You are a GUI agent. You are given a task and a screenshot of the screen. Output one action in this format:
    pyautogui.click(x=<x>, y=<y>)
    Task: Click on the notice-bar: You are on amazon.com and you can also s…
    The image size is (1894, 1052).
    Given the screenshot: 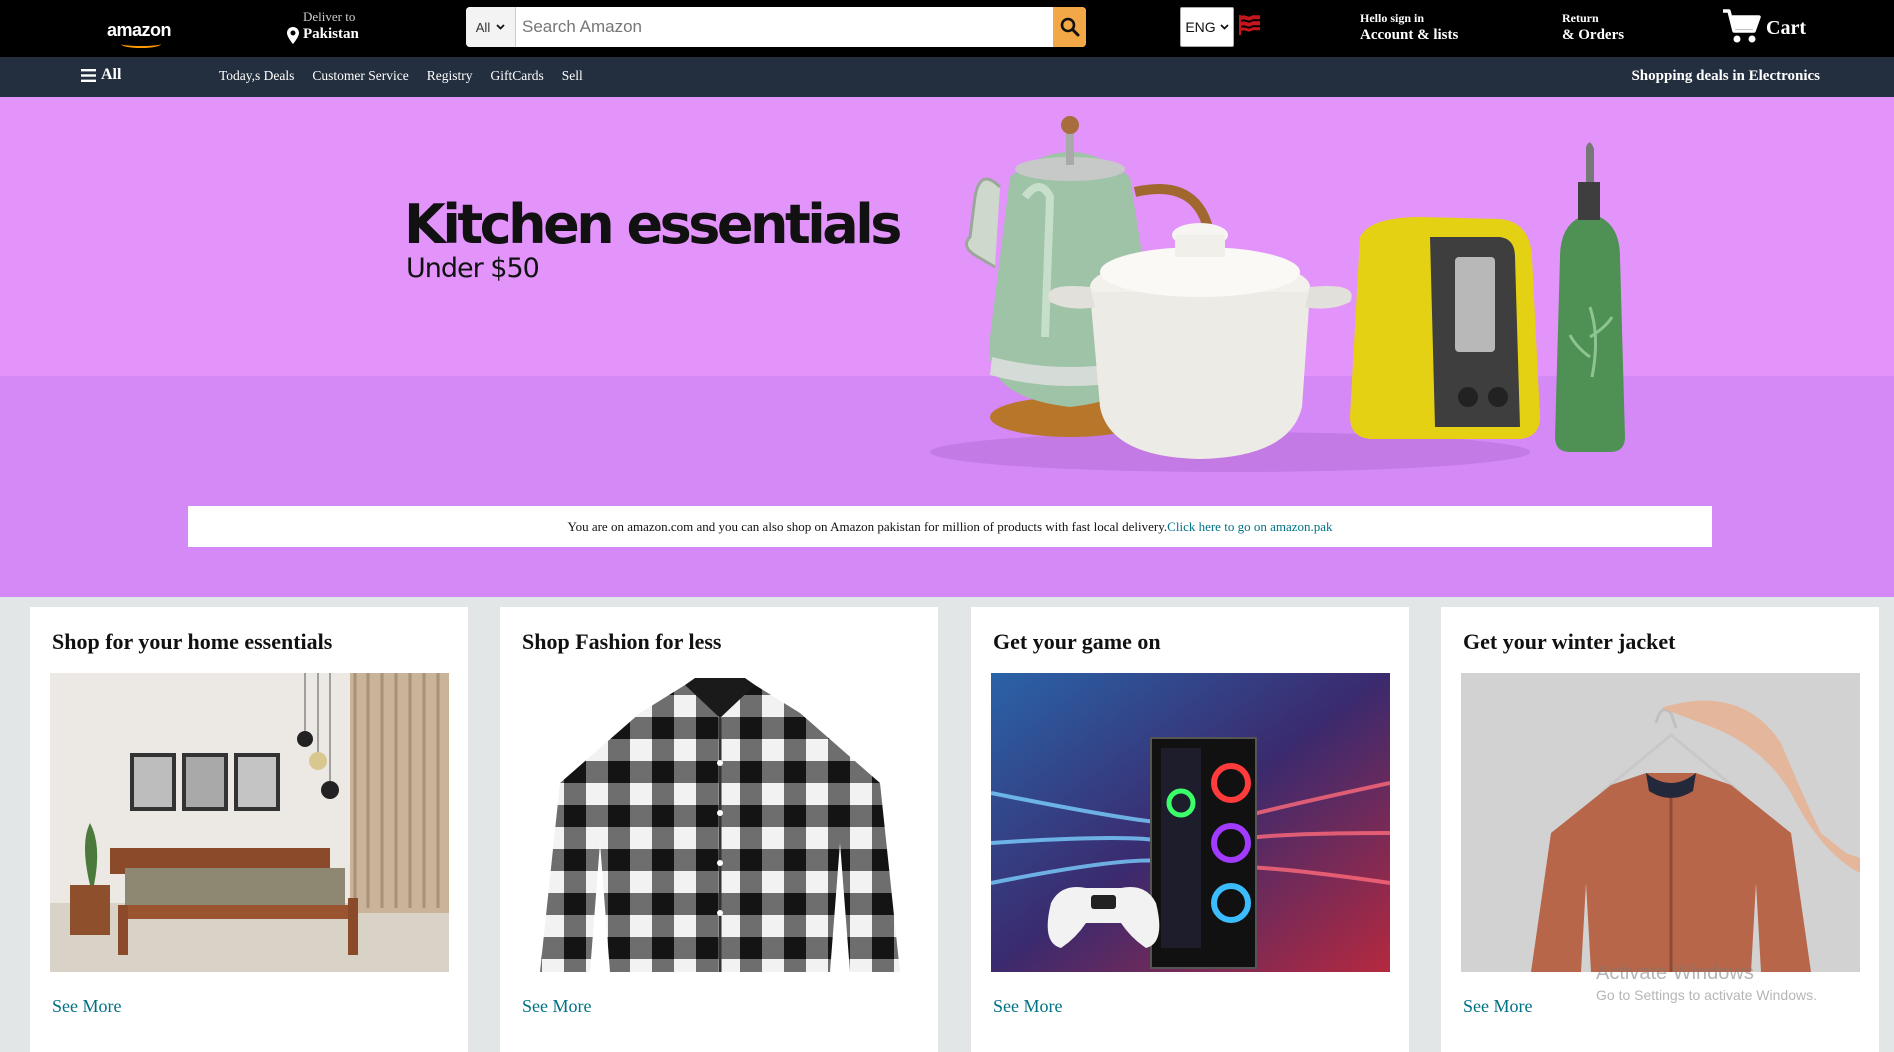 What is the action you would take?
    pyautogui.click(x=950, y=526)
    